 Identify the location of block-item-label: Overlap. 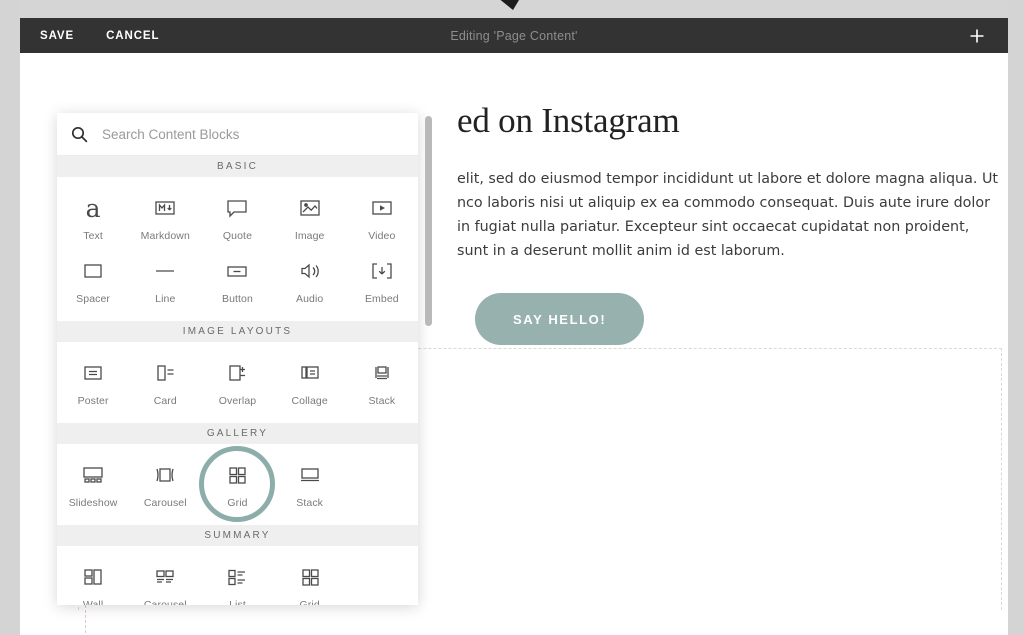
(237, 401).